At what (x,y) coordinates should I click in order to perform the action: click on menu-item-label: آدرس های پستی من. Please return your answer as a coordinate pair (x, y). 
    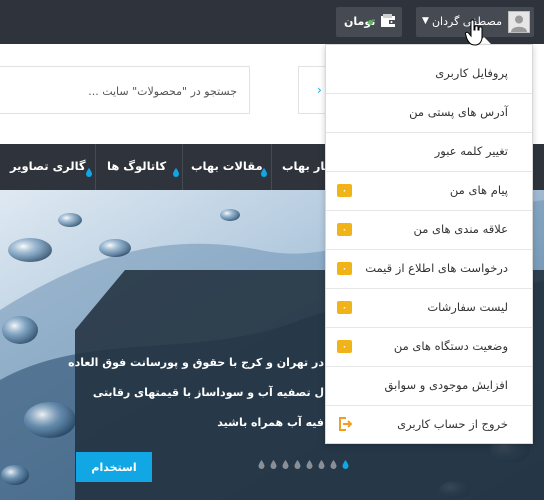
    Looking at the image, I should click on (458, 112).